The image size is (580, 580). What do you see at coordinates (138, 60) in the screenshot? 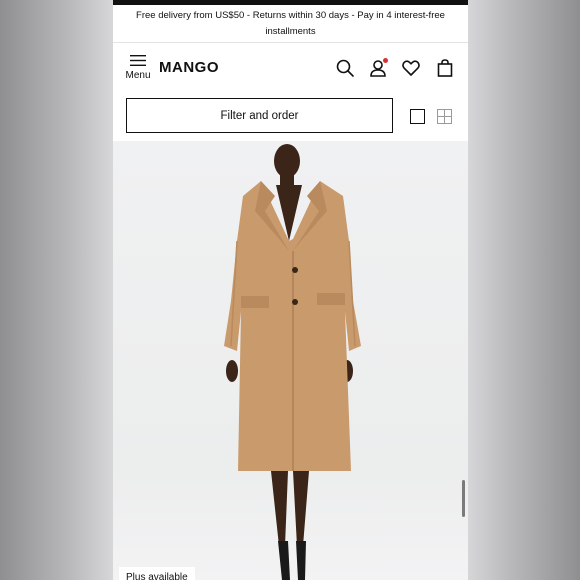
I see `hamburger-icon` at bounding box center [138, 60].